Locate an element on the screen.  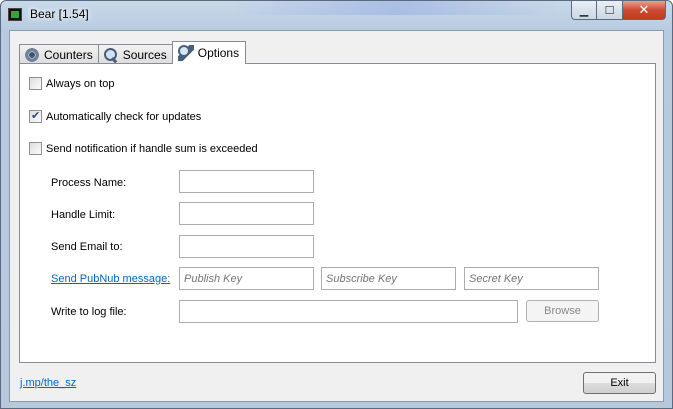
tab-counters: Counters is located at coordinates (59, 54).